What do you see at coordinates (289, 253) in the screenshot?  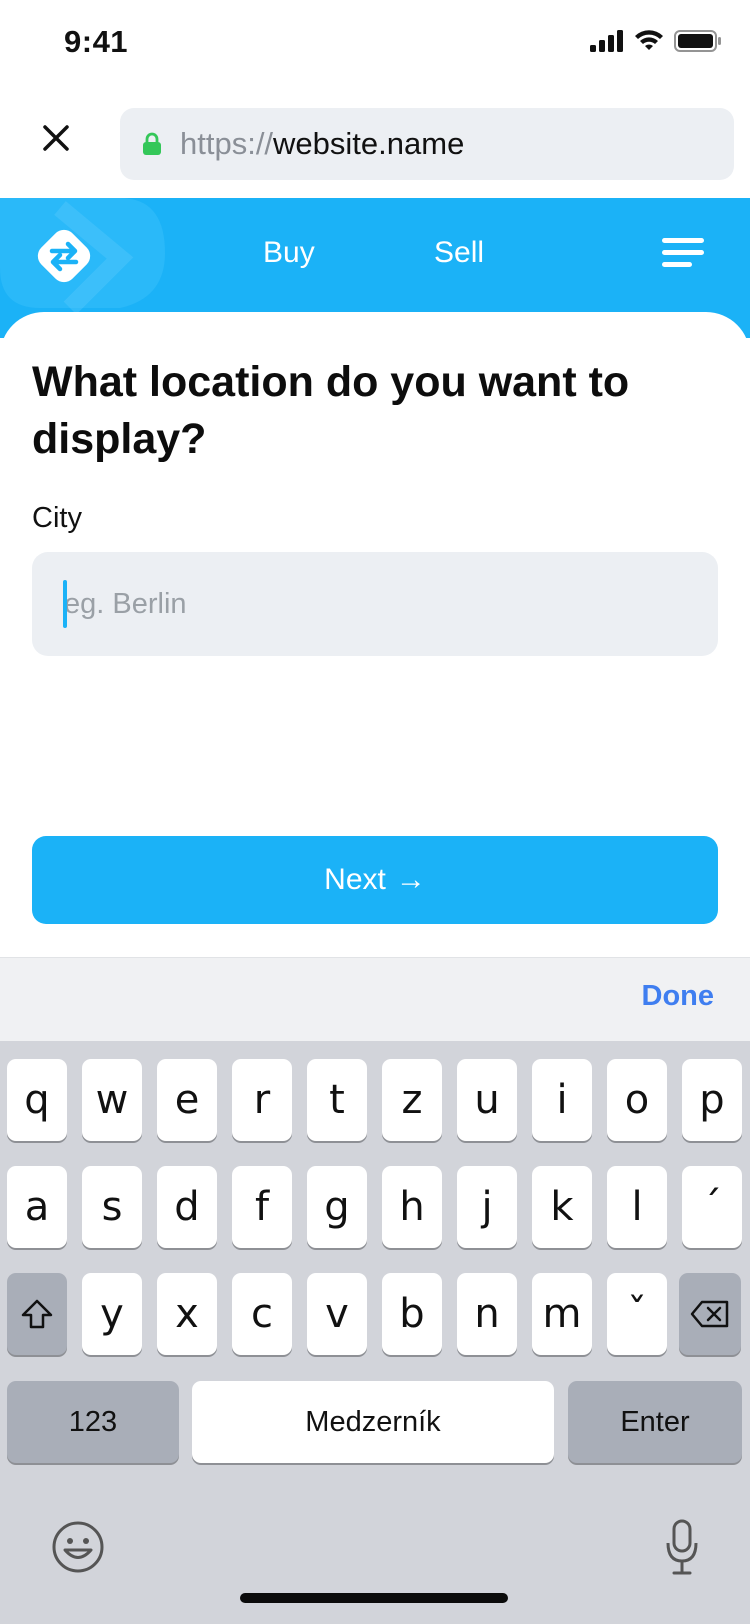 I see `nav-buy-link: Buy` at bounding box center [289, 253].